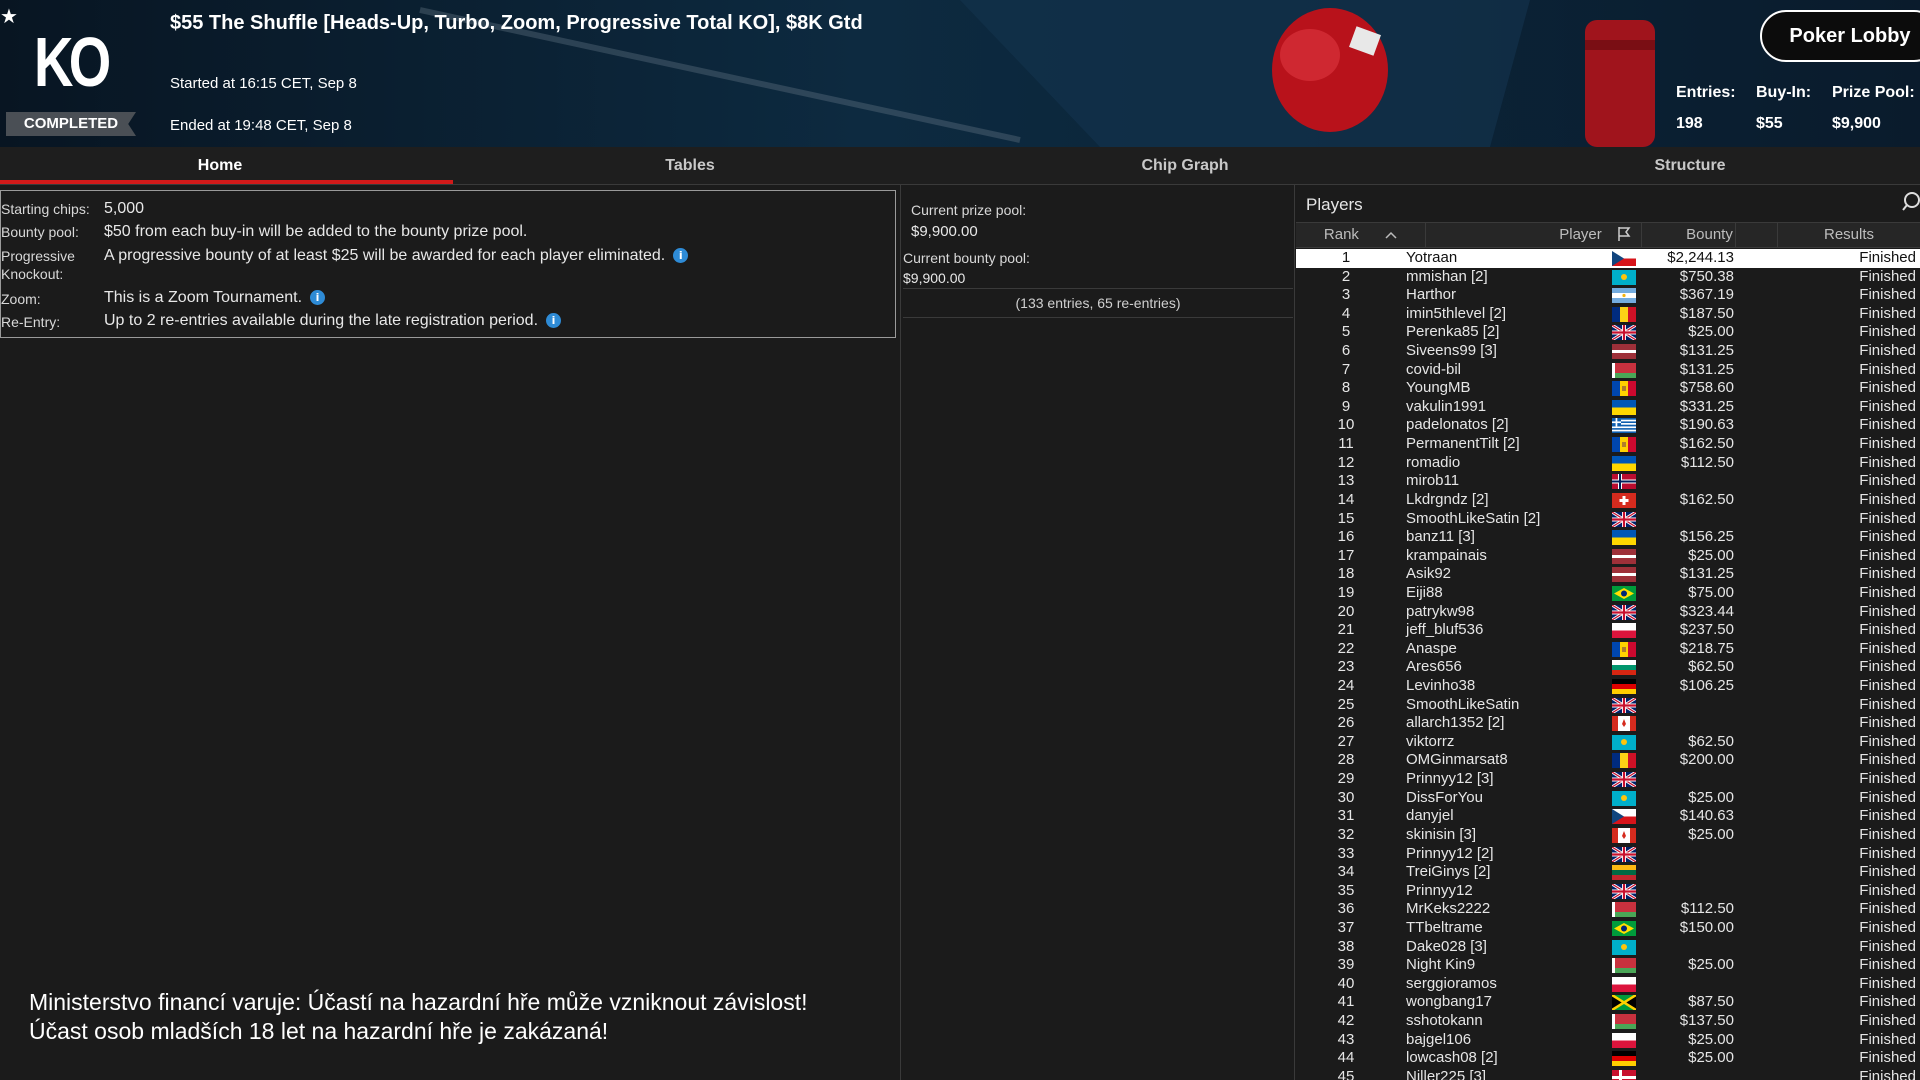  Describe the element at coordinates (1456, 313) in the screenshot. I see `player-name-cell: imin5thlevel [2]` at that location.